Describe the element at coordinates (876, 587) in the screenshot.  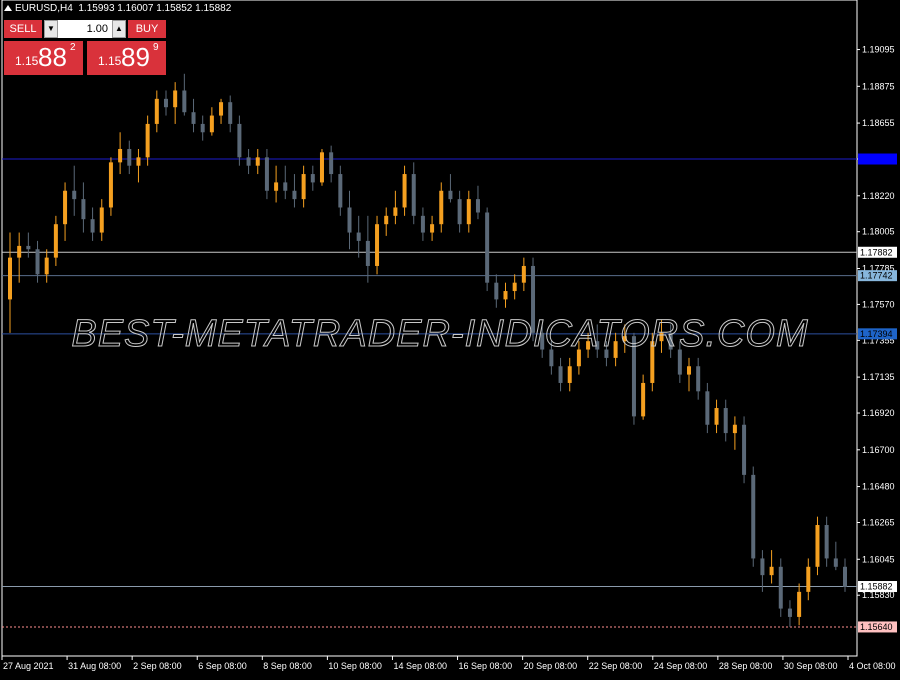
I see `price-tag-label: 1.15882` at that location.